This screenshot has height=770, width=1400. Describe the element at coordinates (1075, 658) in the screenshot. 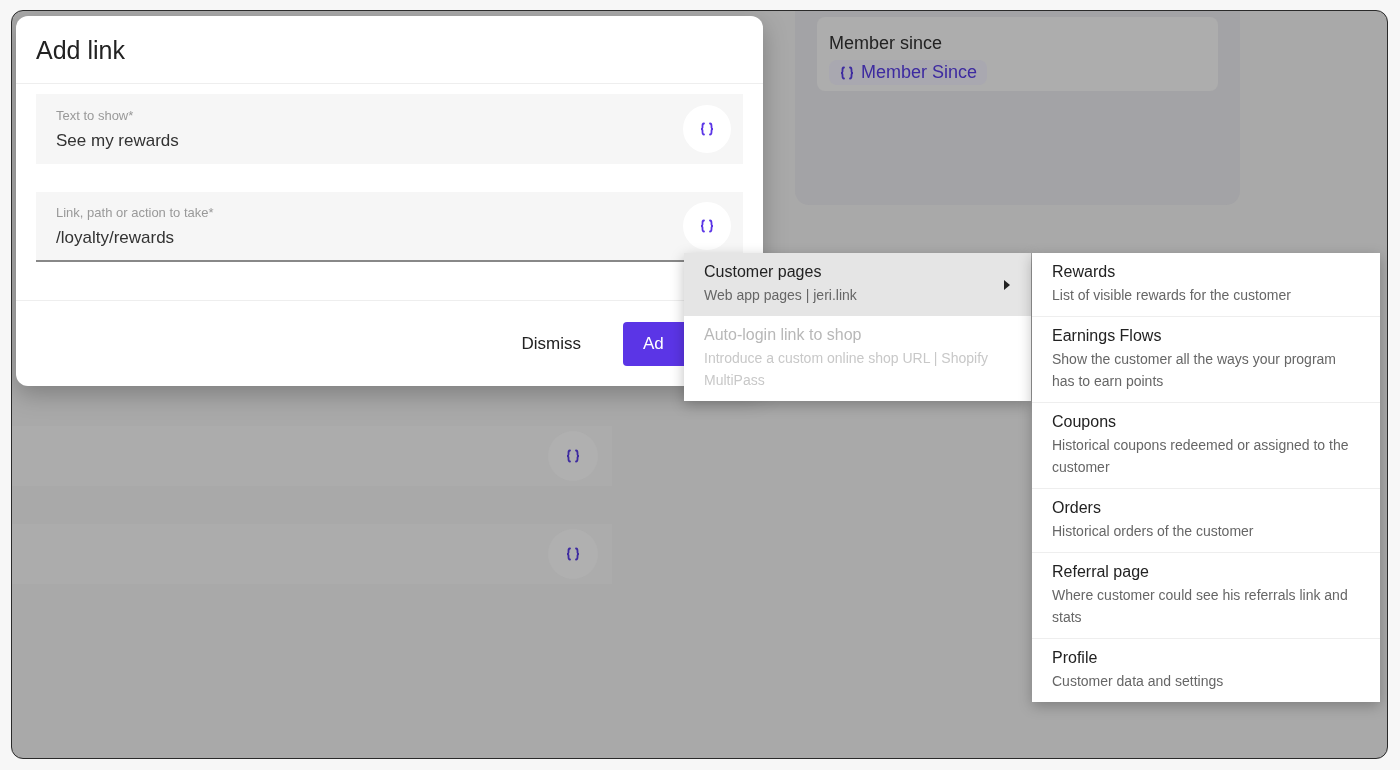

I see `menu-item-title: Profile` at that location.